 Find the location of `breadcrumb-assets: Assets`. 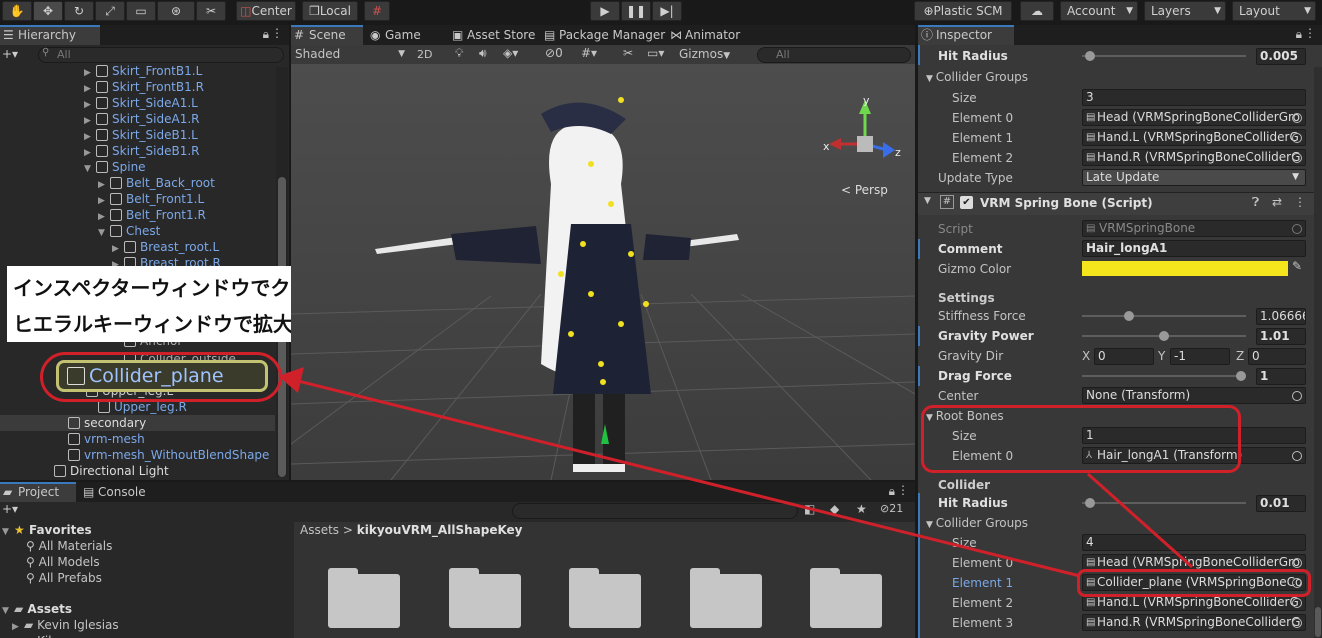

breadcrumb-assets: Assets is located at coordinates (319, 530).